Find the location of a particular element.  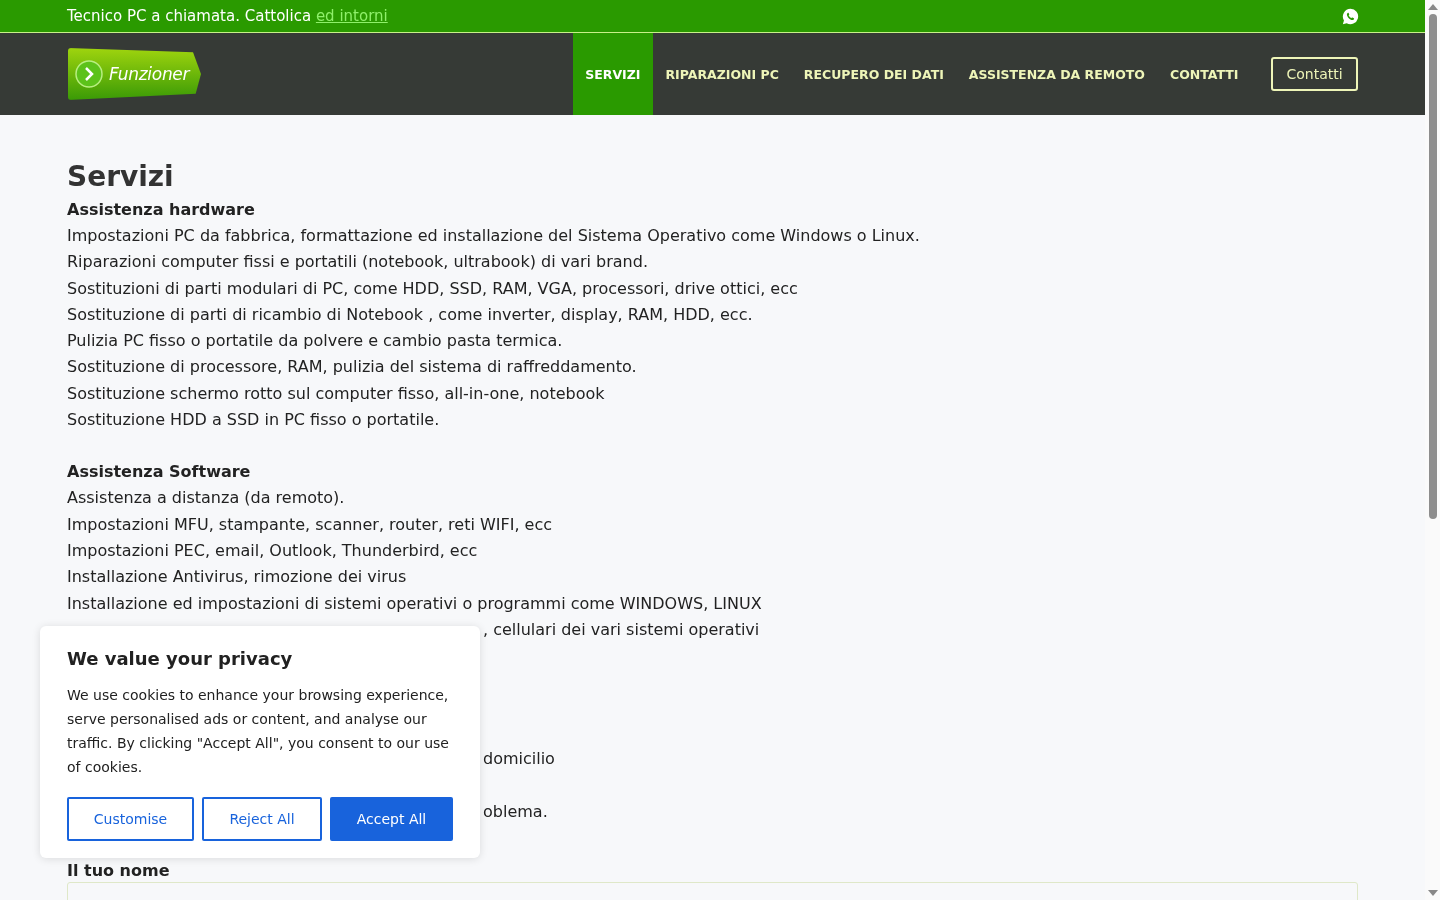

cookie-button: Customise is located at coordinates (130, 819).